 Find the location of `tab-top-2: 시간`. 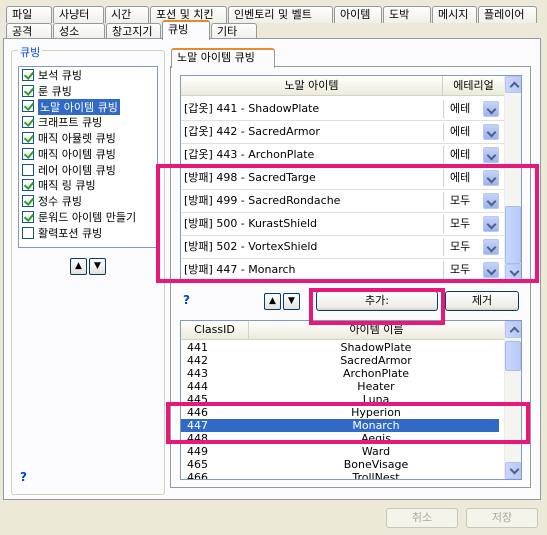

tab-top-2: 시간 is located at coordinates (127, 14).